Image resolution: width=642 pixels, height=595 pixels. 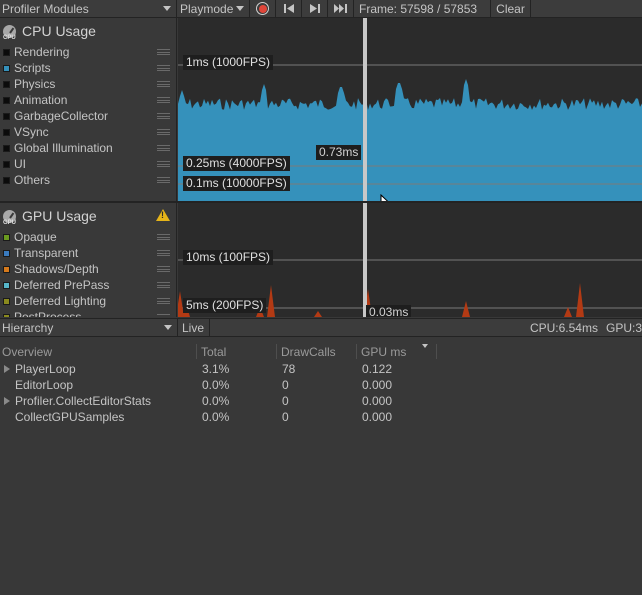 What do you see at coordinates (317, 351) in the screenshot?
I see `column-header-drawcalls: DrawCalls` at bounding box center [317, 351].